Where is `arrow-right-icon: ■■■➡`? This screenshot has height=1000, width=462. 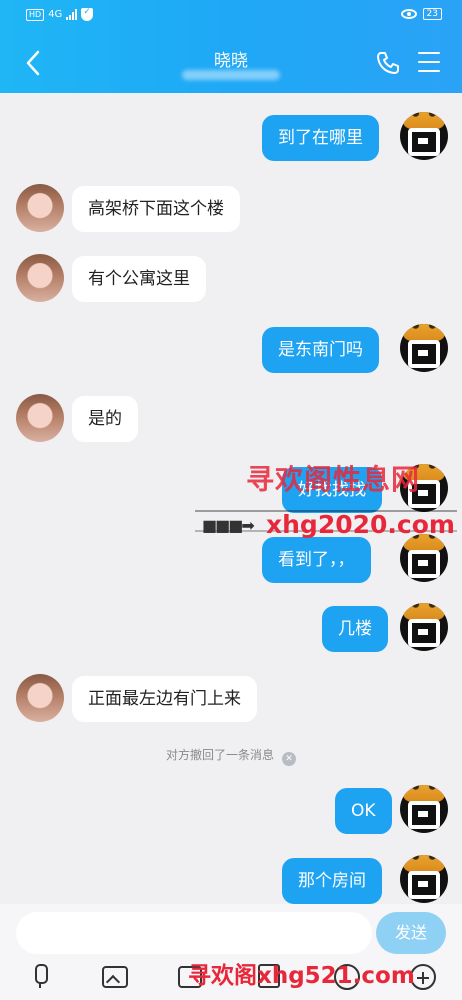
arrow-right-icon: ■■■➡ is located at coordinates (228, 525).